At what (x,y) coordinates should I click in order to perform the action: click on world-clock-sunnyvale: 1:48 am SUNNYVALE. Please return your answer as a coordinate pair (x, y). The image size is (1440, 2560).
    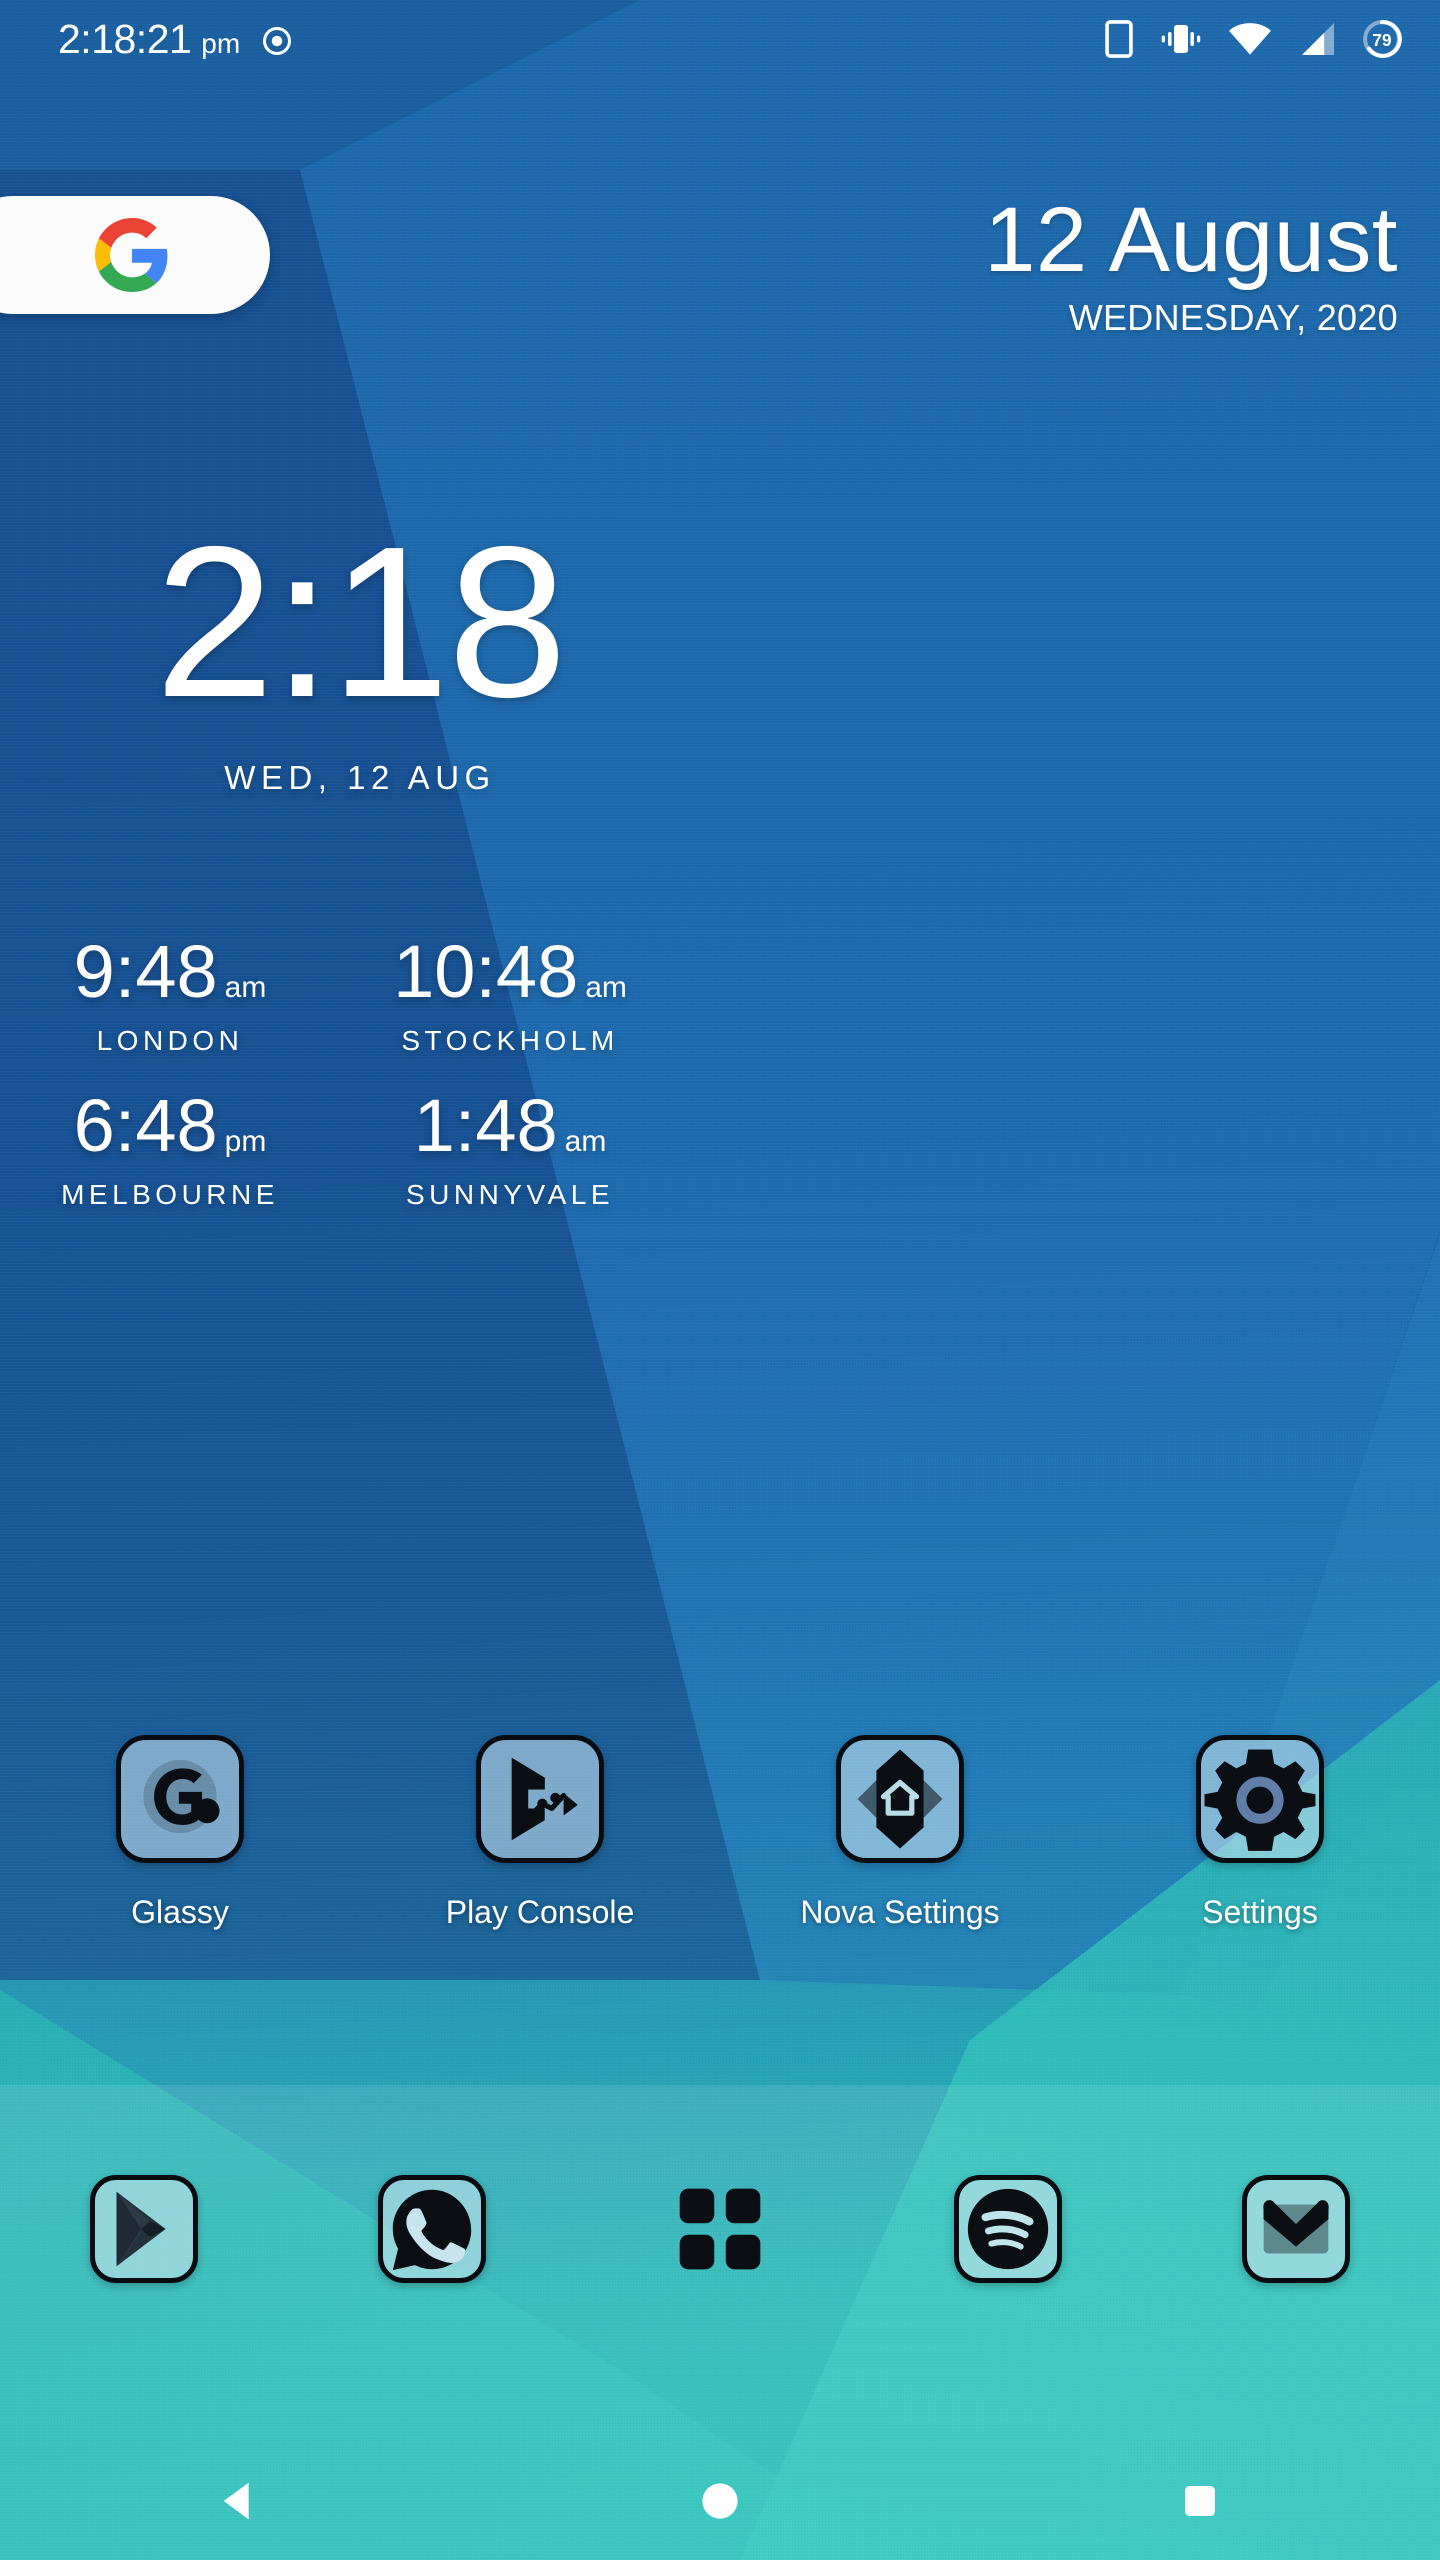
    Looking at the image, I should click on (510, 1150).